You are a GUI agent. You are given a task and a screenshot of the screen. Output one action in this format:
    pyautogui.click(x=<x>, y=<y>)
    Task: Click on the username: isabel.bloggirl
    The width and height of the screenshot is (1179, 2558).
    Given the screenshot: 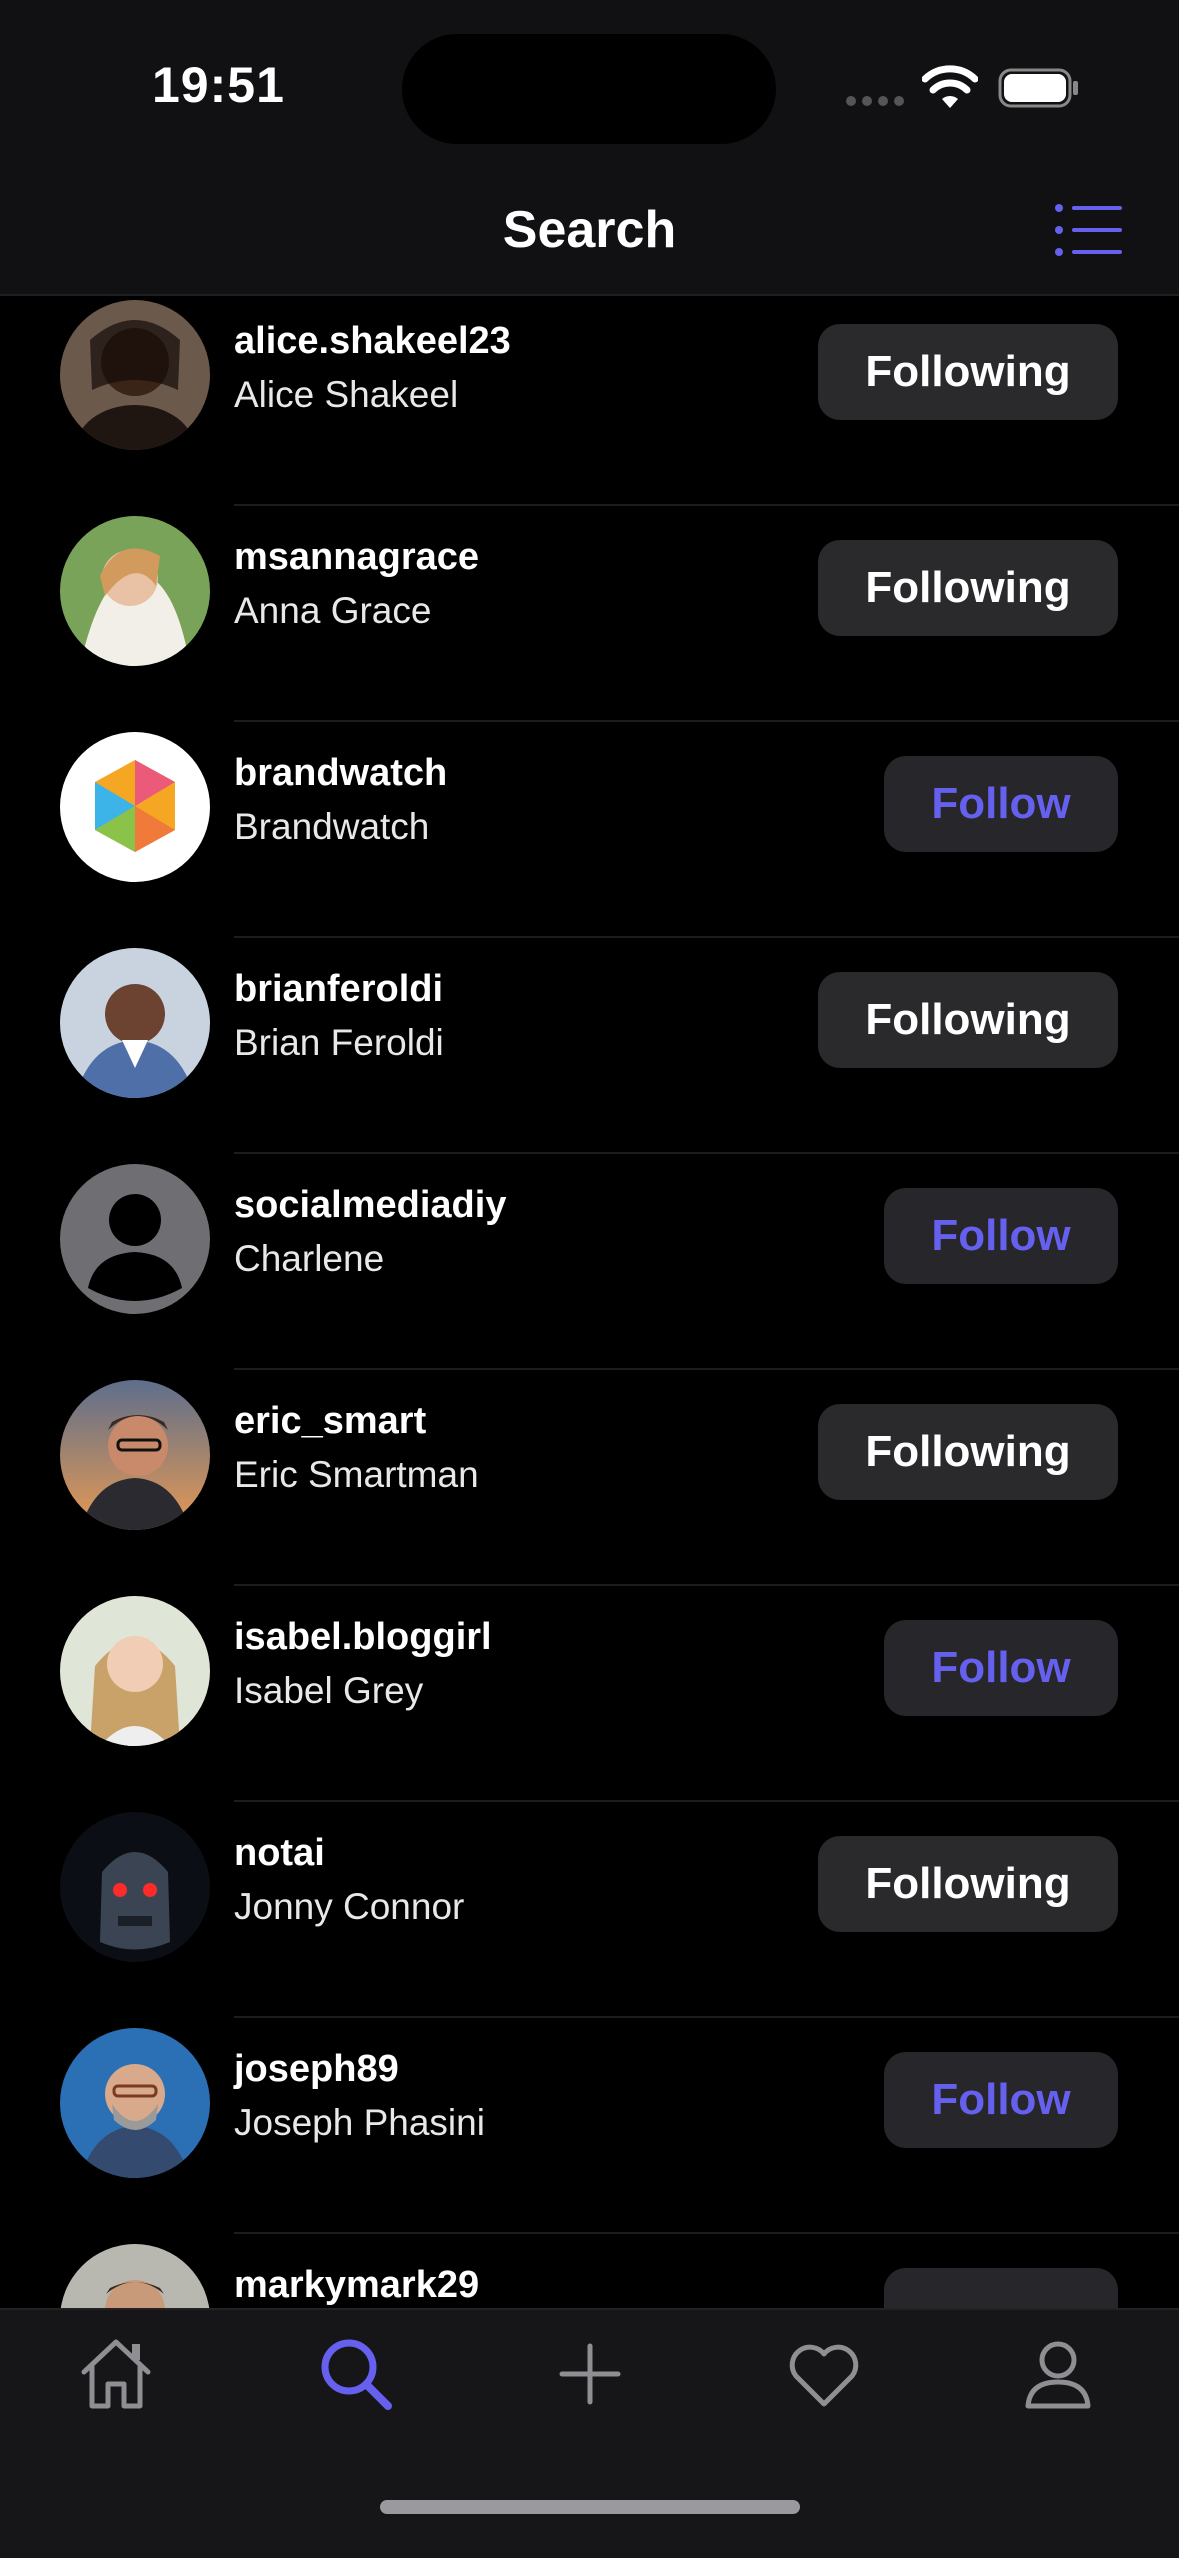 What is the action you would take?
    pyautogui.click(x=363, y=1637)
    